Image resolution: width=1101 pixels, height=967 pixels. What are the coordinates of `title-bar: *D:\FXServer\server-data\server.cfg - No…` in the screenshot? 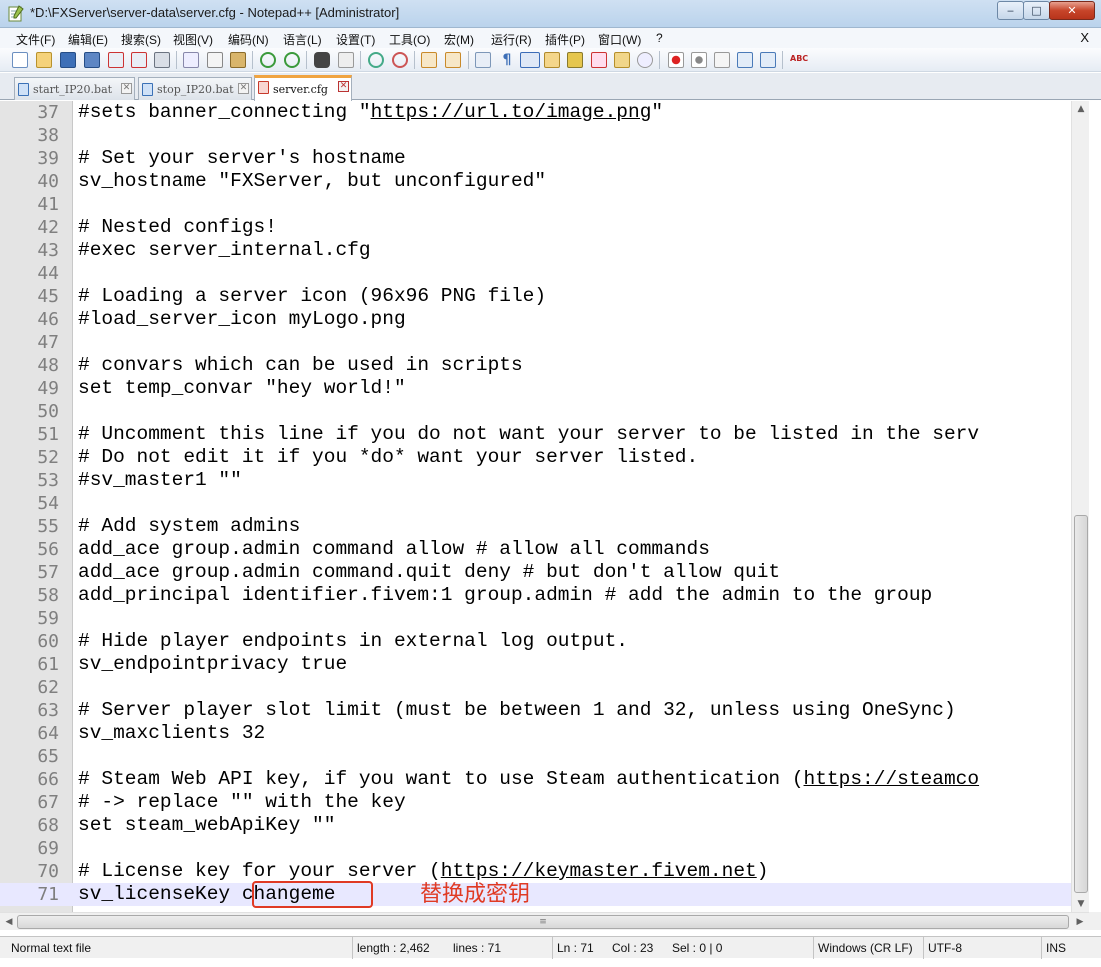 It's located at (550, 14).